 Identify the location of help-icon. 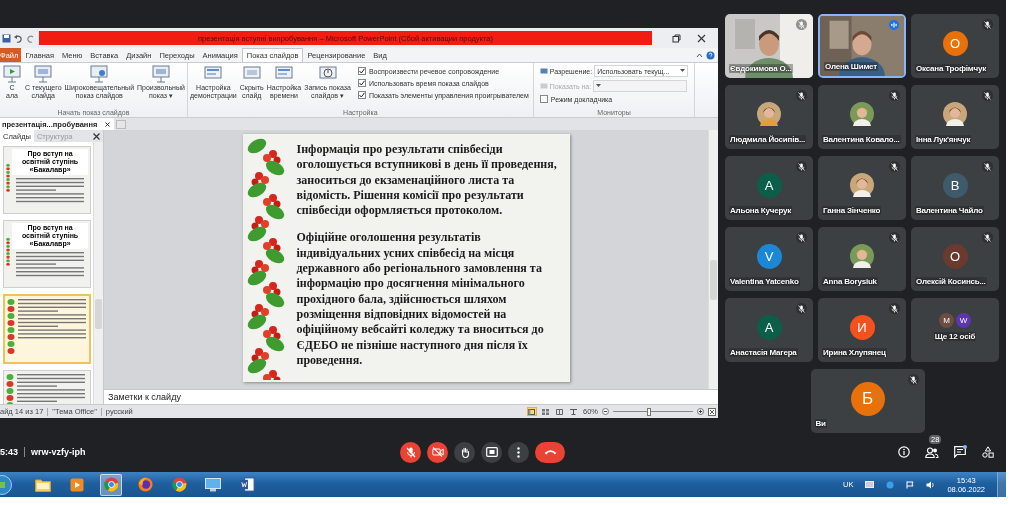
(710, 55).